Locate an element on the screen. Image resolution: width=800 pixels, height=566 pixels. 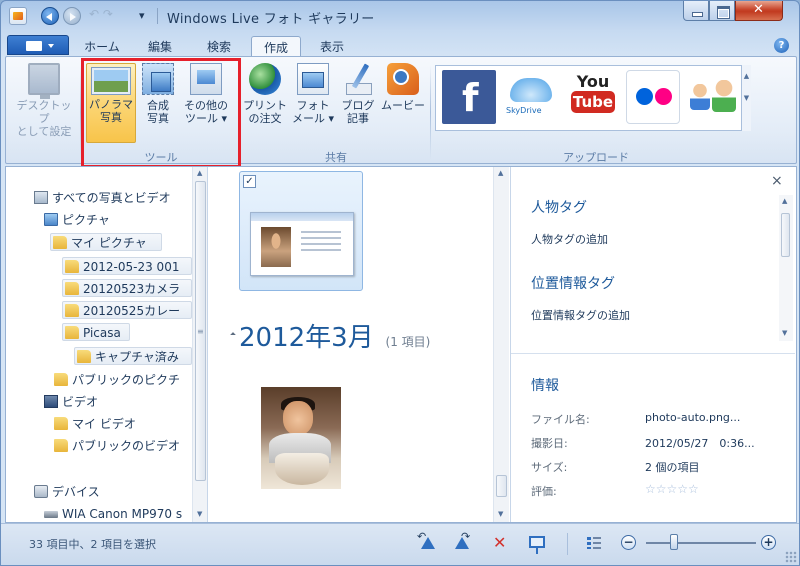
tools-highlight-box is located at coordinates (161, 113).